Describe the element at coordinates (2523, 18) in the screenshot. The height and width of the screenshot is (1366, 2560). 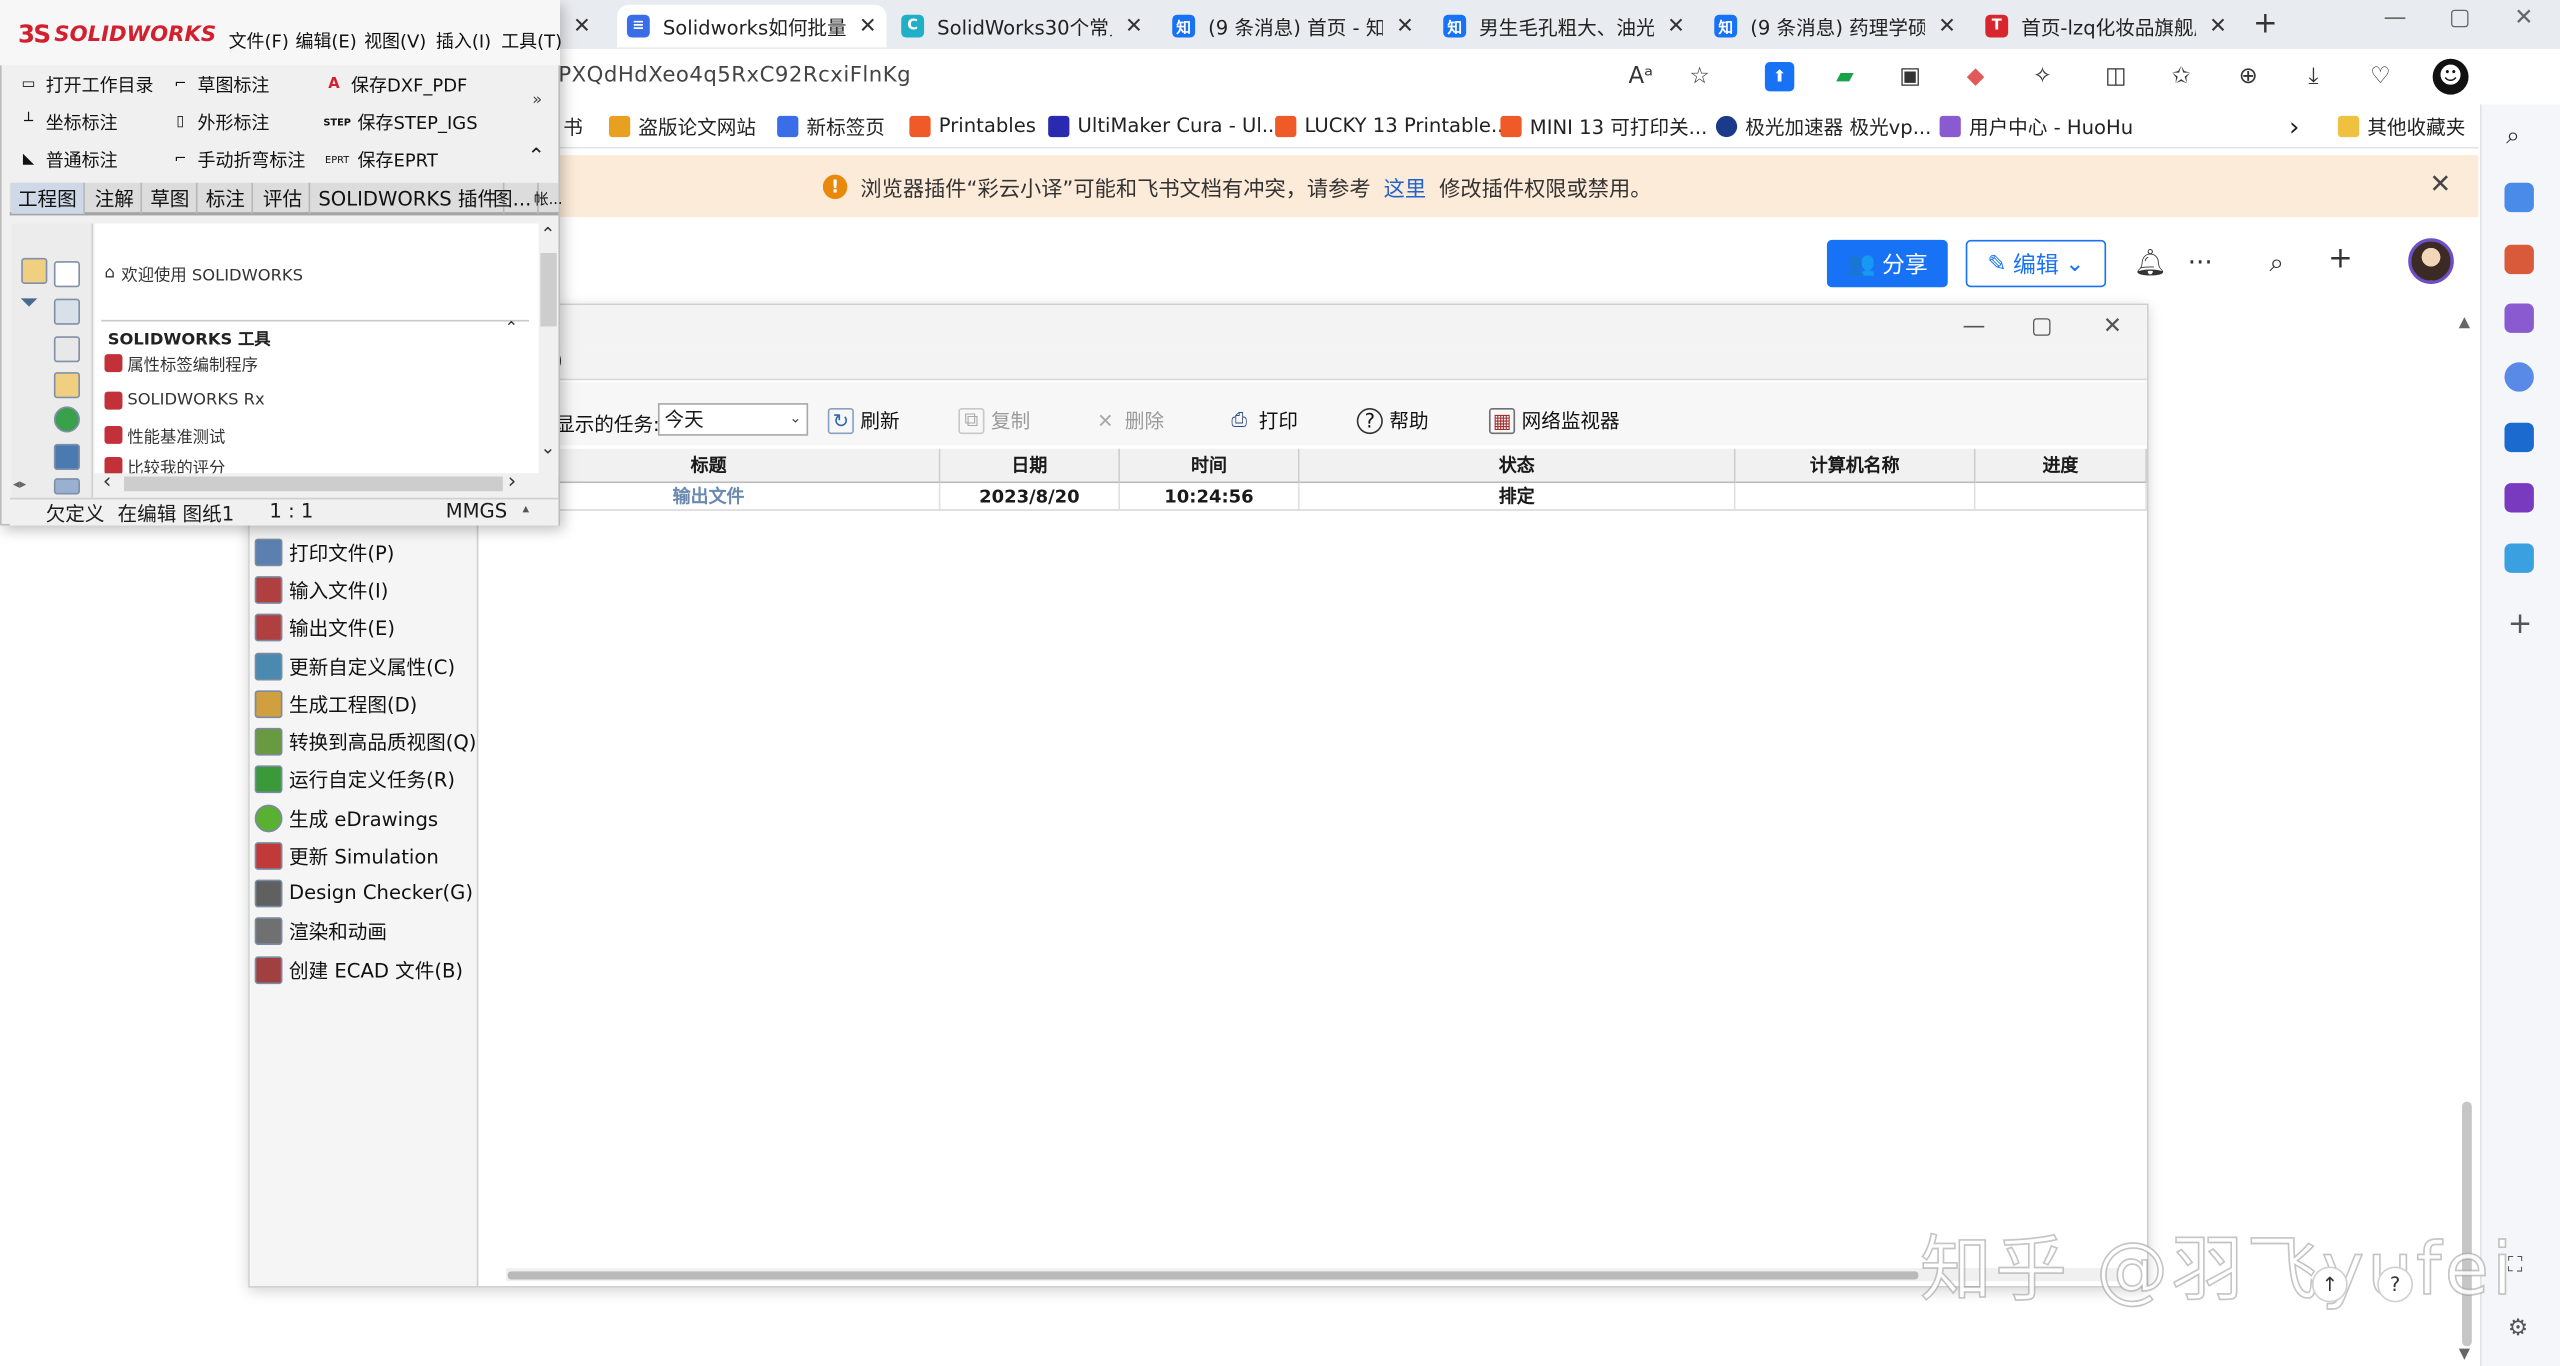
I see `close-window-icon: ✕` at that location.